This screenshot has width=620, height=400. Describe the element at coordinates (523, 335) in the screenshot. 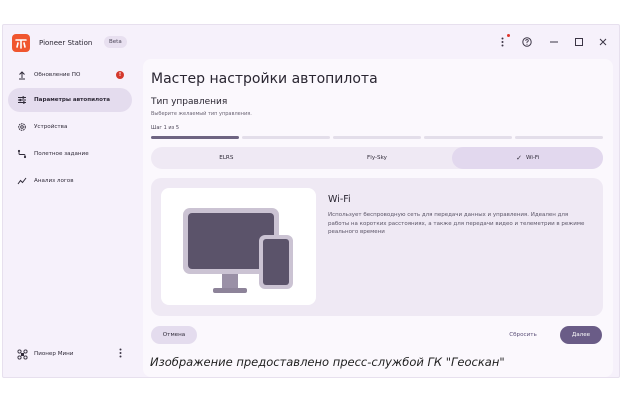

I see `reset-button: Сбросить` at that location.